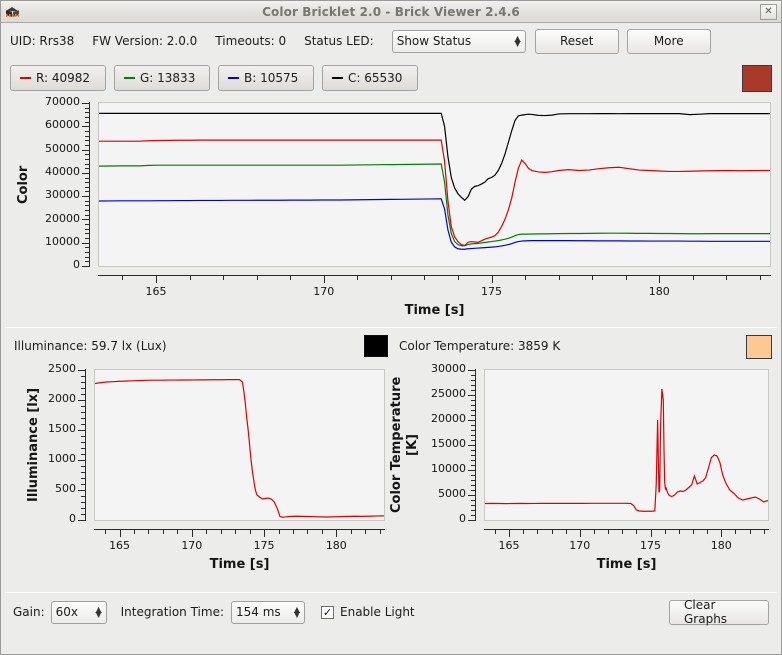 This screenshot has height=655, width=782. What do you see at coordinates (239, 448) in the screenshot?
I see `illuminance-traces` at bounding box center [239, 448].